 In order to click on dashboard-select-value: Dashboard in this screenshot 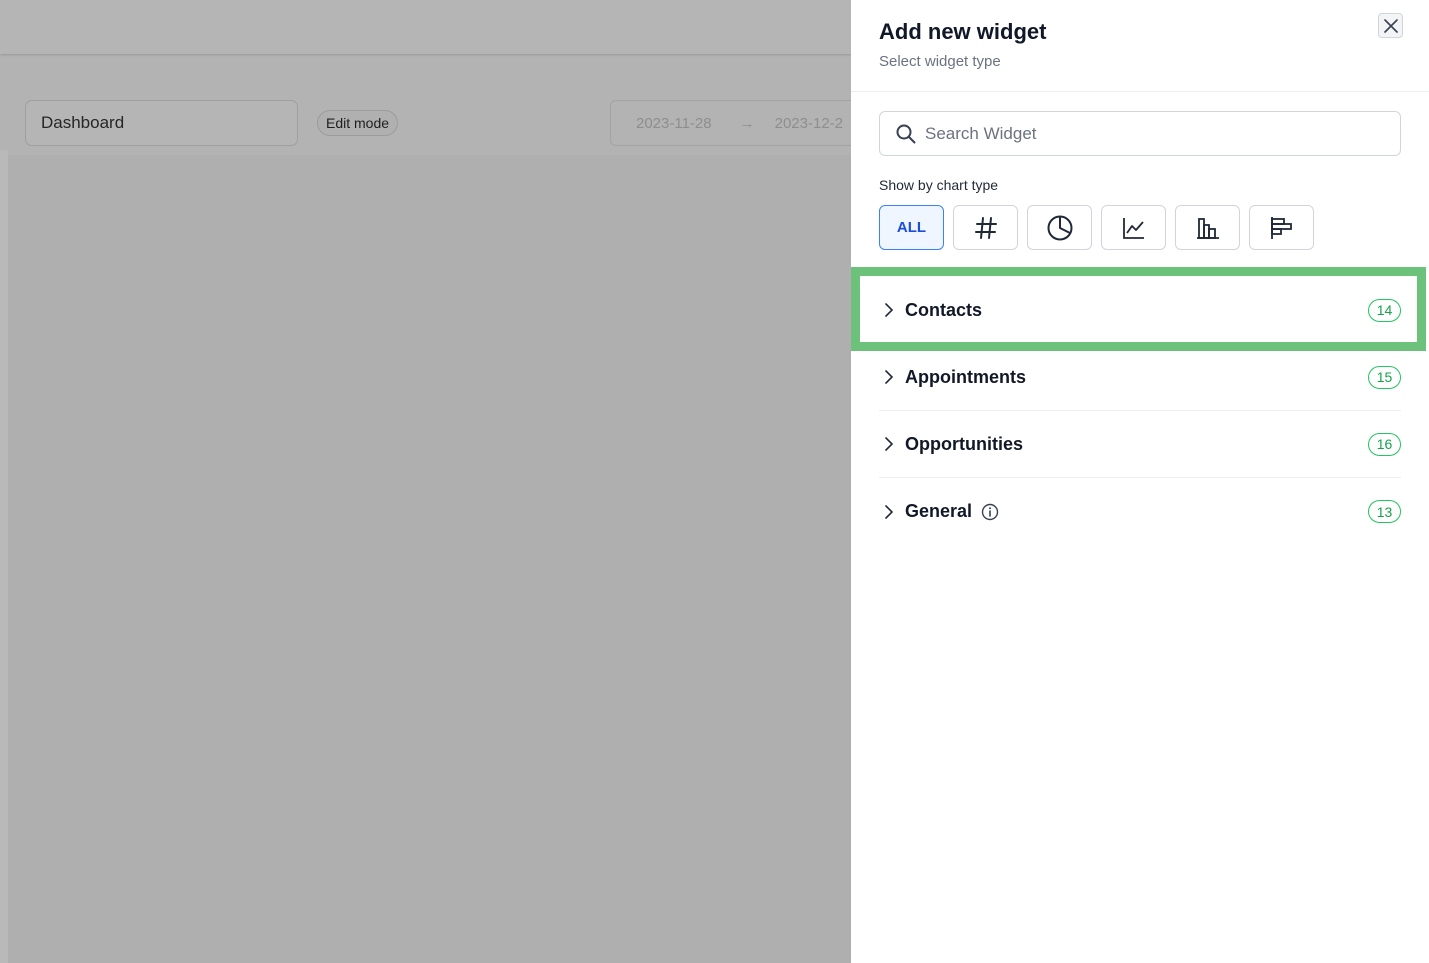, I will do `click(83, 122)`.